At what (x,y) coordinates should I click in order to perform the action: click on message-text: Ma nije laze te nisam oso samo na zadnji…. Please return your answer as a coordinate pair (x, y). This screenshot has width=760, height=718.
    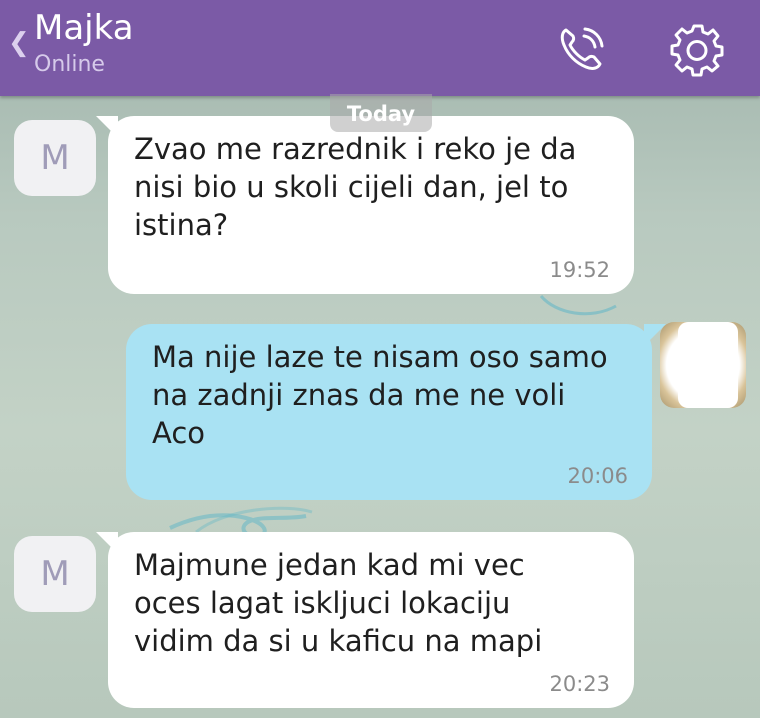
    Looking at the image, I should click on (380, 395).